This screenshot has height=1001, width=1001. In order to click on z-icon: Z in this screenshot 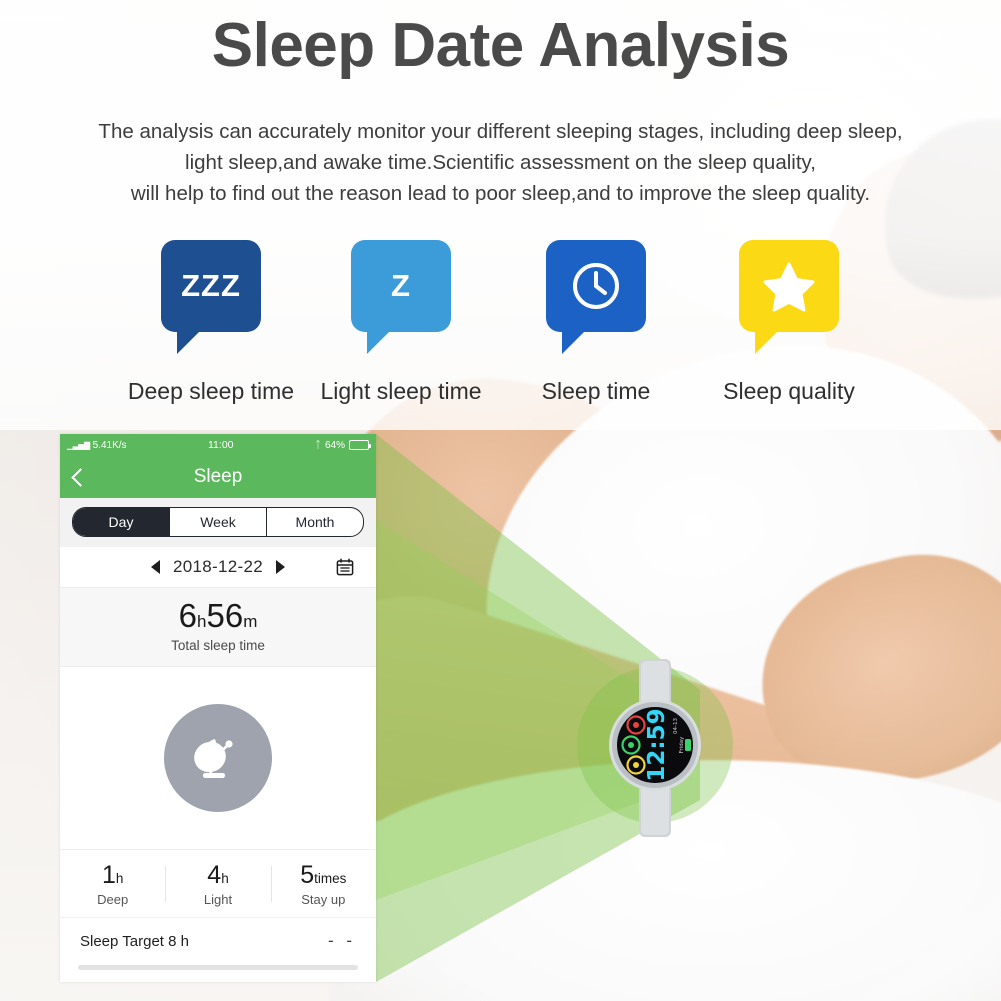, I will do `click(401, 297)`.